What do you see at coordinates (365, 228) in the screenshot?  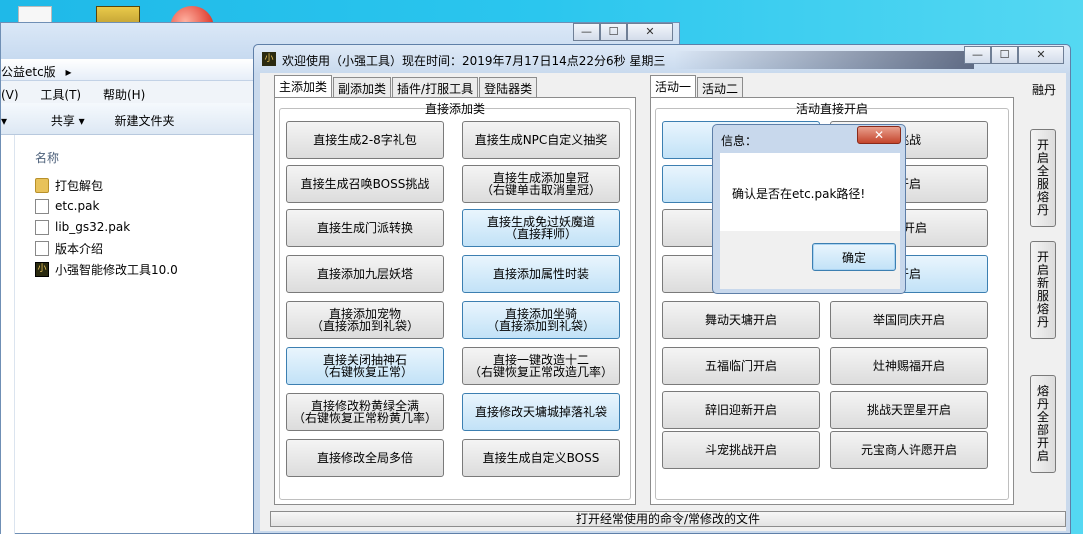 I see `left-button-5: 直接生成门派转换` at bounding box center [365, 228].